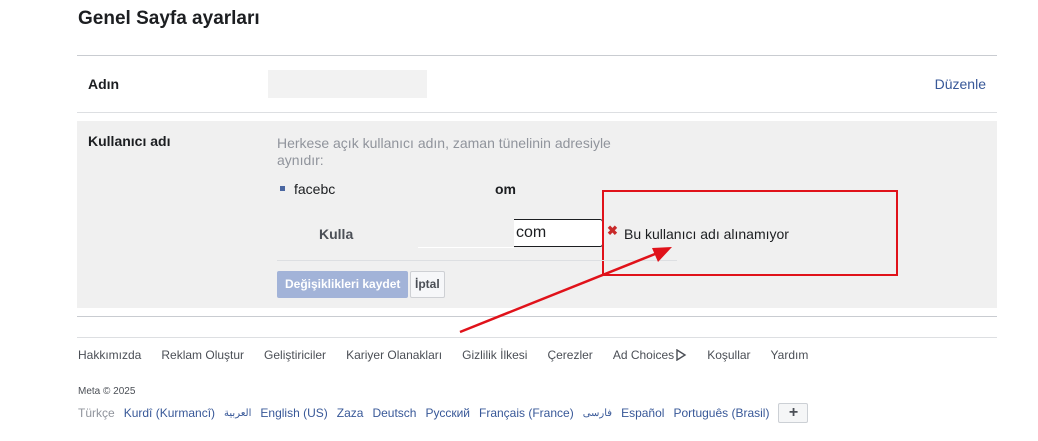 The width and height of the screenshot is (1038, 441). Describe the element at coordinates (336, 234) in the screenshot. I see `username-field-label: Kulla` at that location.